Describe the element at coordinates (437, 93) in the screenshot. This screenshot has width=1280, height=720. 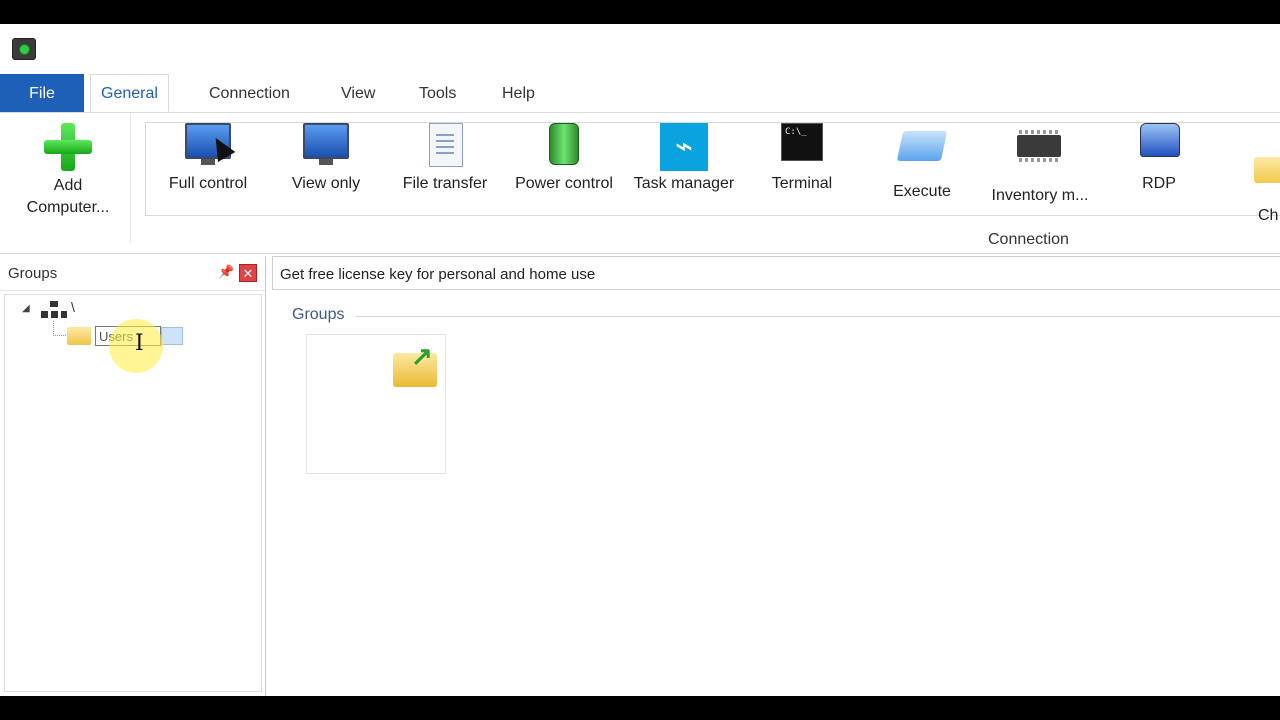
I see `tab-tools: Tools` at that location.